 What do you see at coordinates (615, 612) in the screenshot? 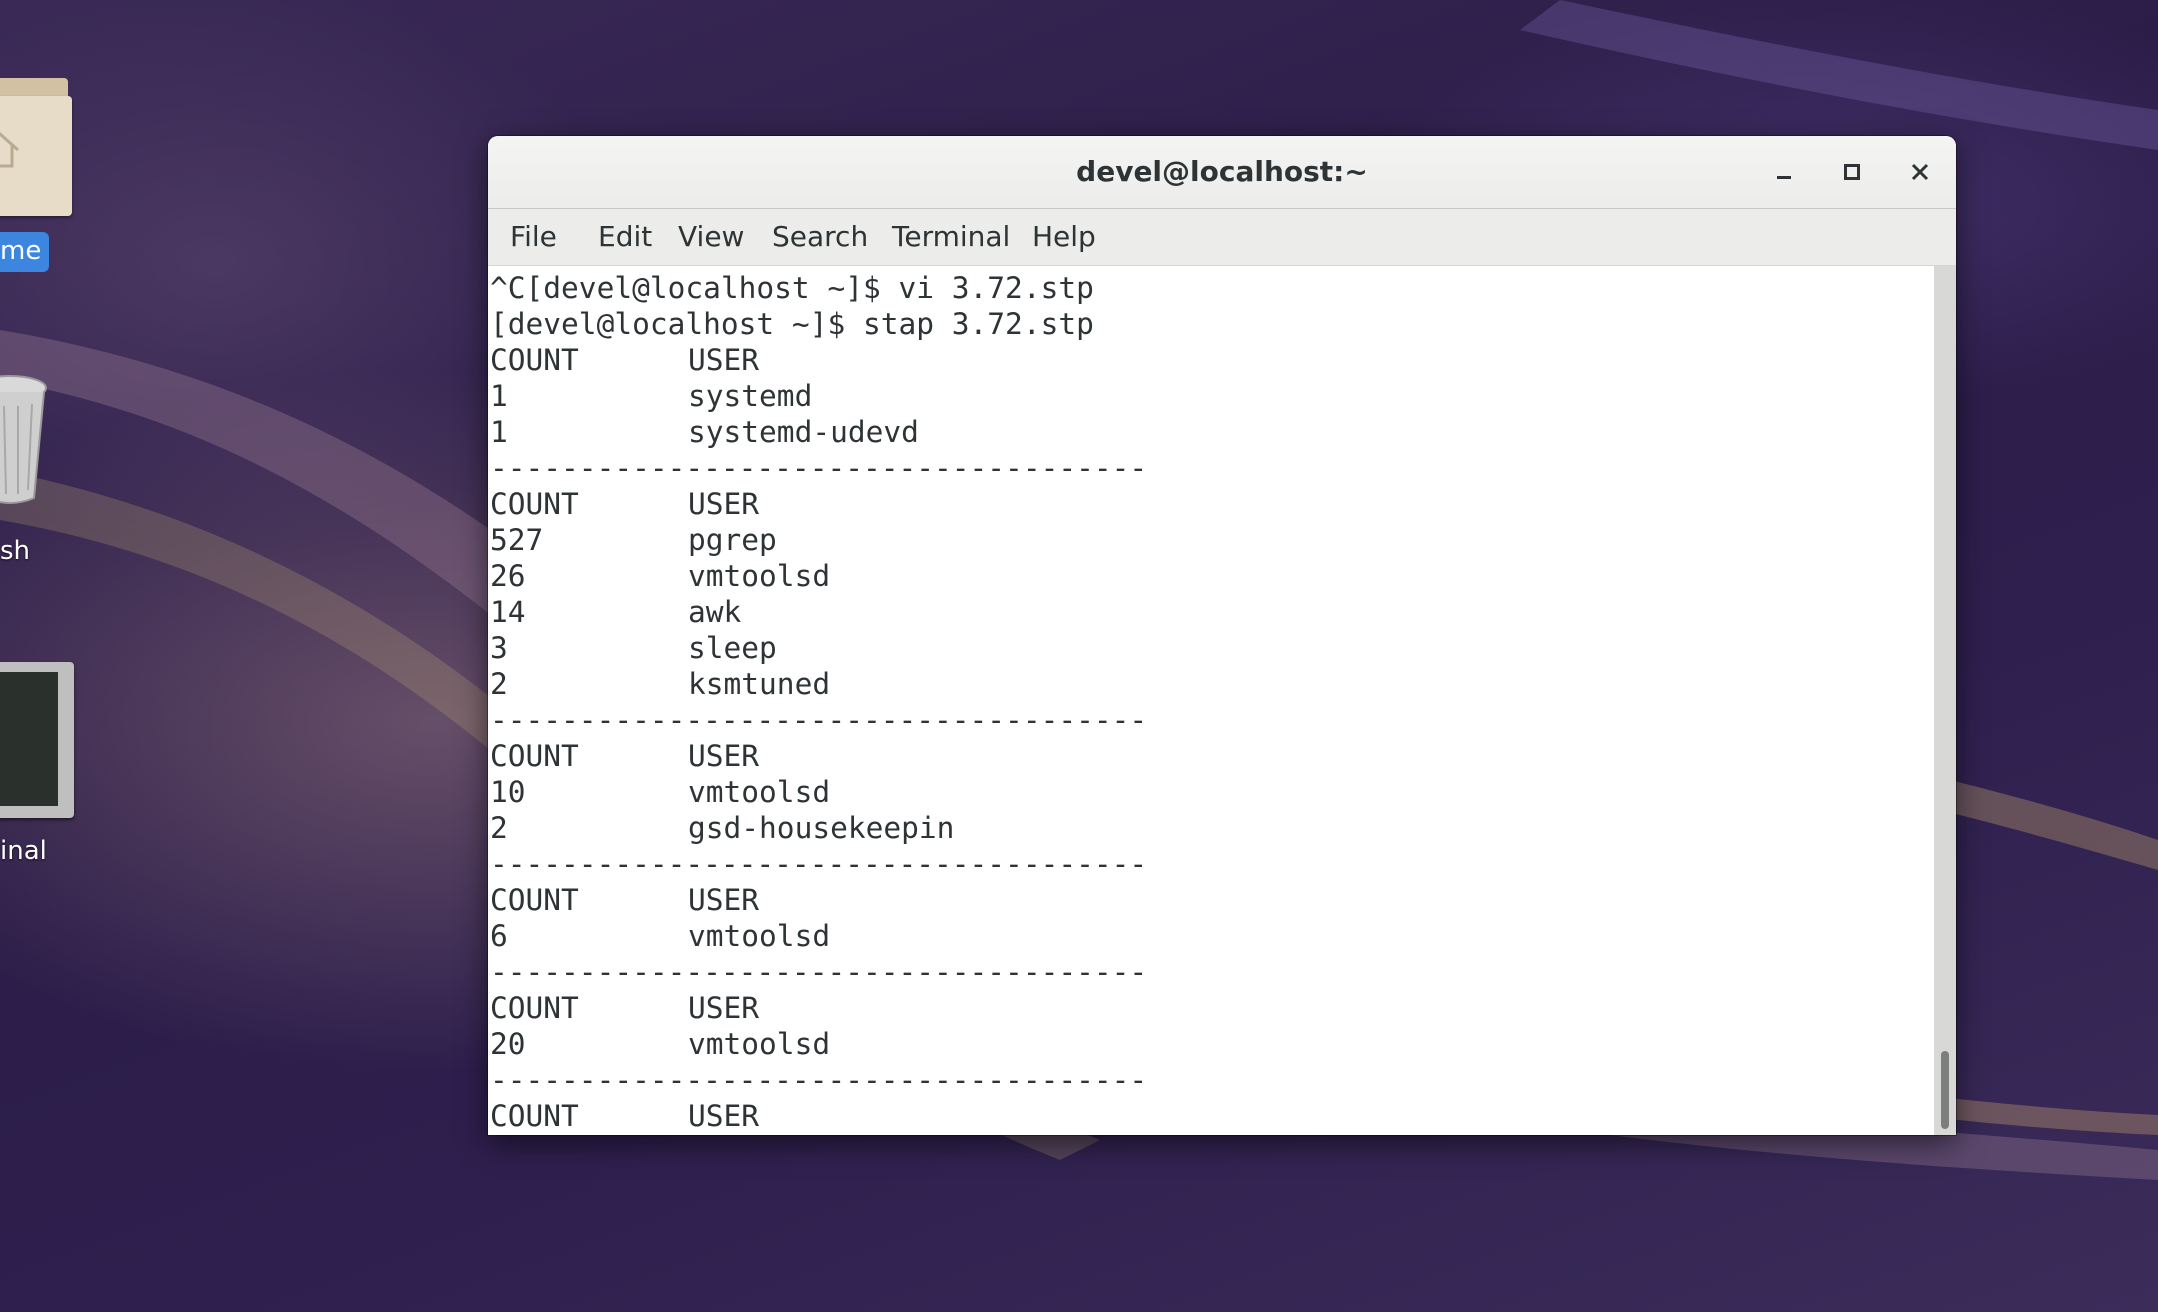
I see `terminal-table-row: 14 awk` at bounding box center [615, 612].